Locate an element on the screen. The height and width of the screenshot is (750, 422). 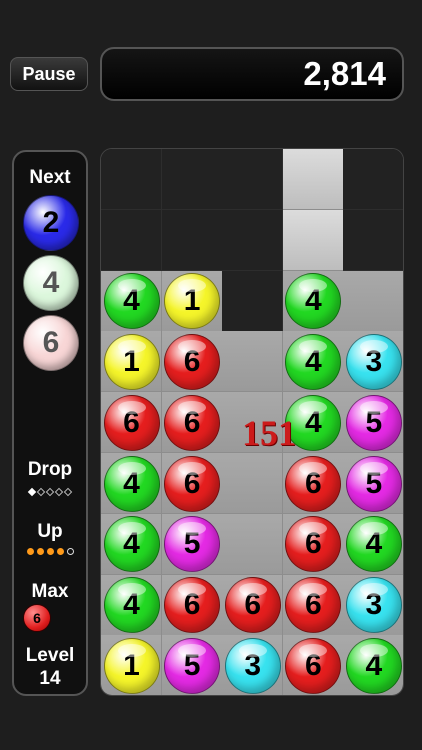
level-value: 14 is located at coordinates (50, 678).